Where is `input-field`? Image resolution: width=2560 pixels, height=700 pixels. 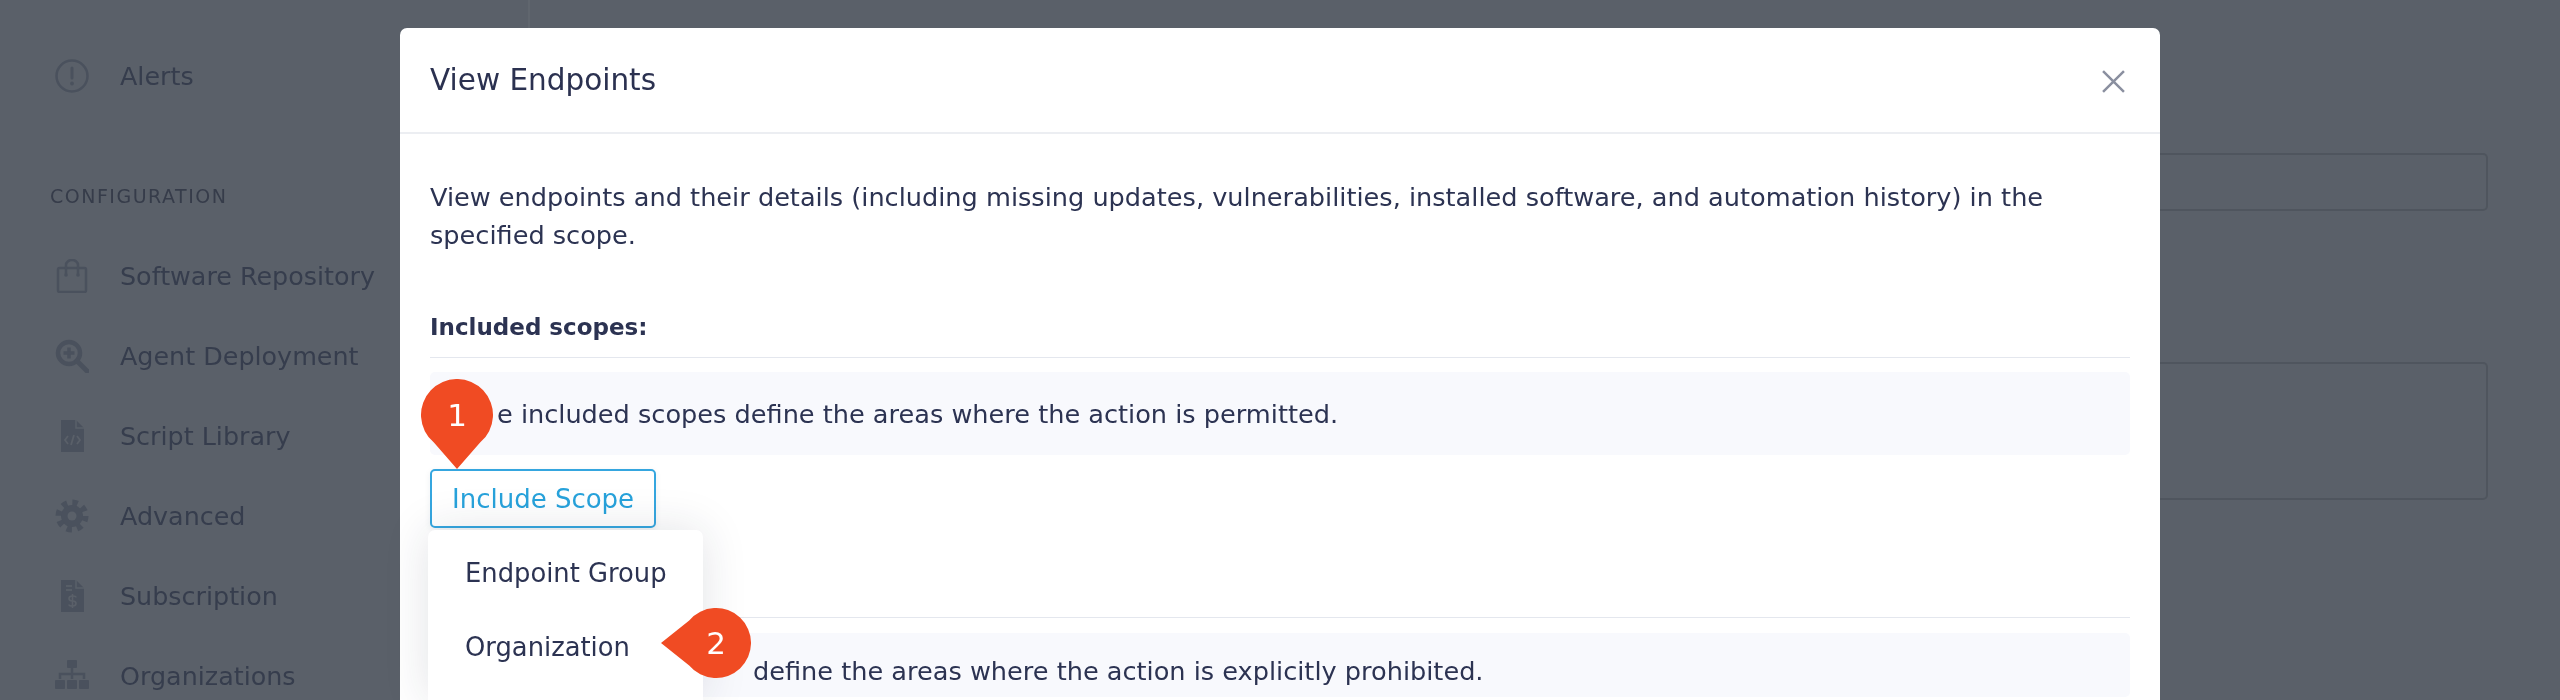
input-field is located at coordinates (2324, 182).